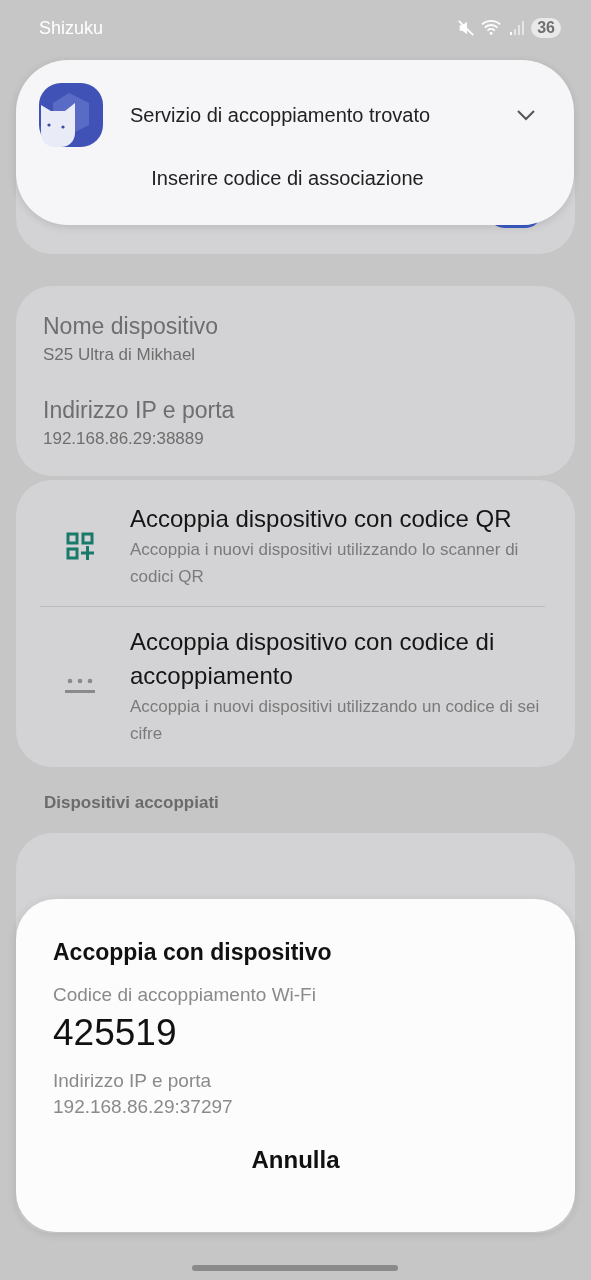 The height and width of the screenshot is (1280, 591). I want to click on info-value: S25 Ultra di Mikhael, so click(120, 355).